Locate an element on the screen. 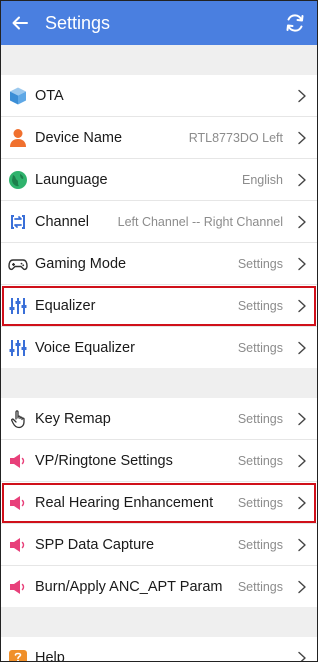 Image resolution: width=320 pixels, height=662 pixels. globe-icon is located at coordinates (18, 180).